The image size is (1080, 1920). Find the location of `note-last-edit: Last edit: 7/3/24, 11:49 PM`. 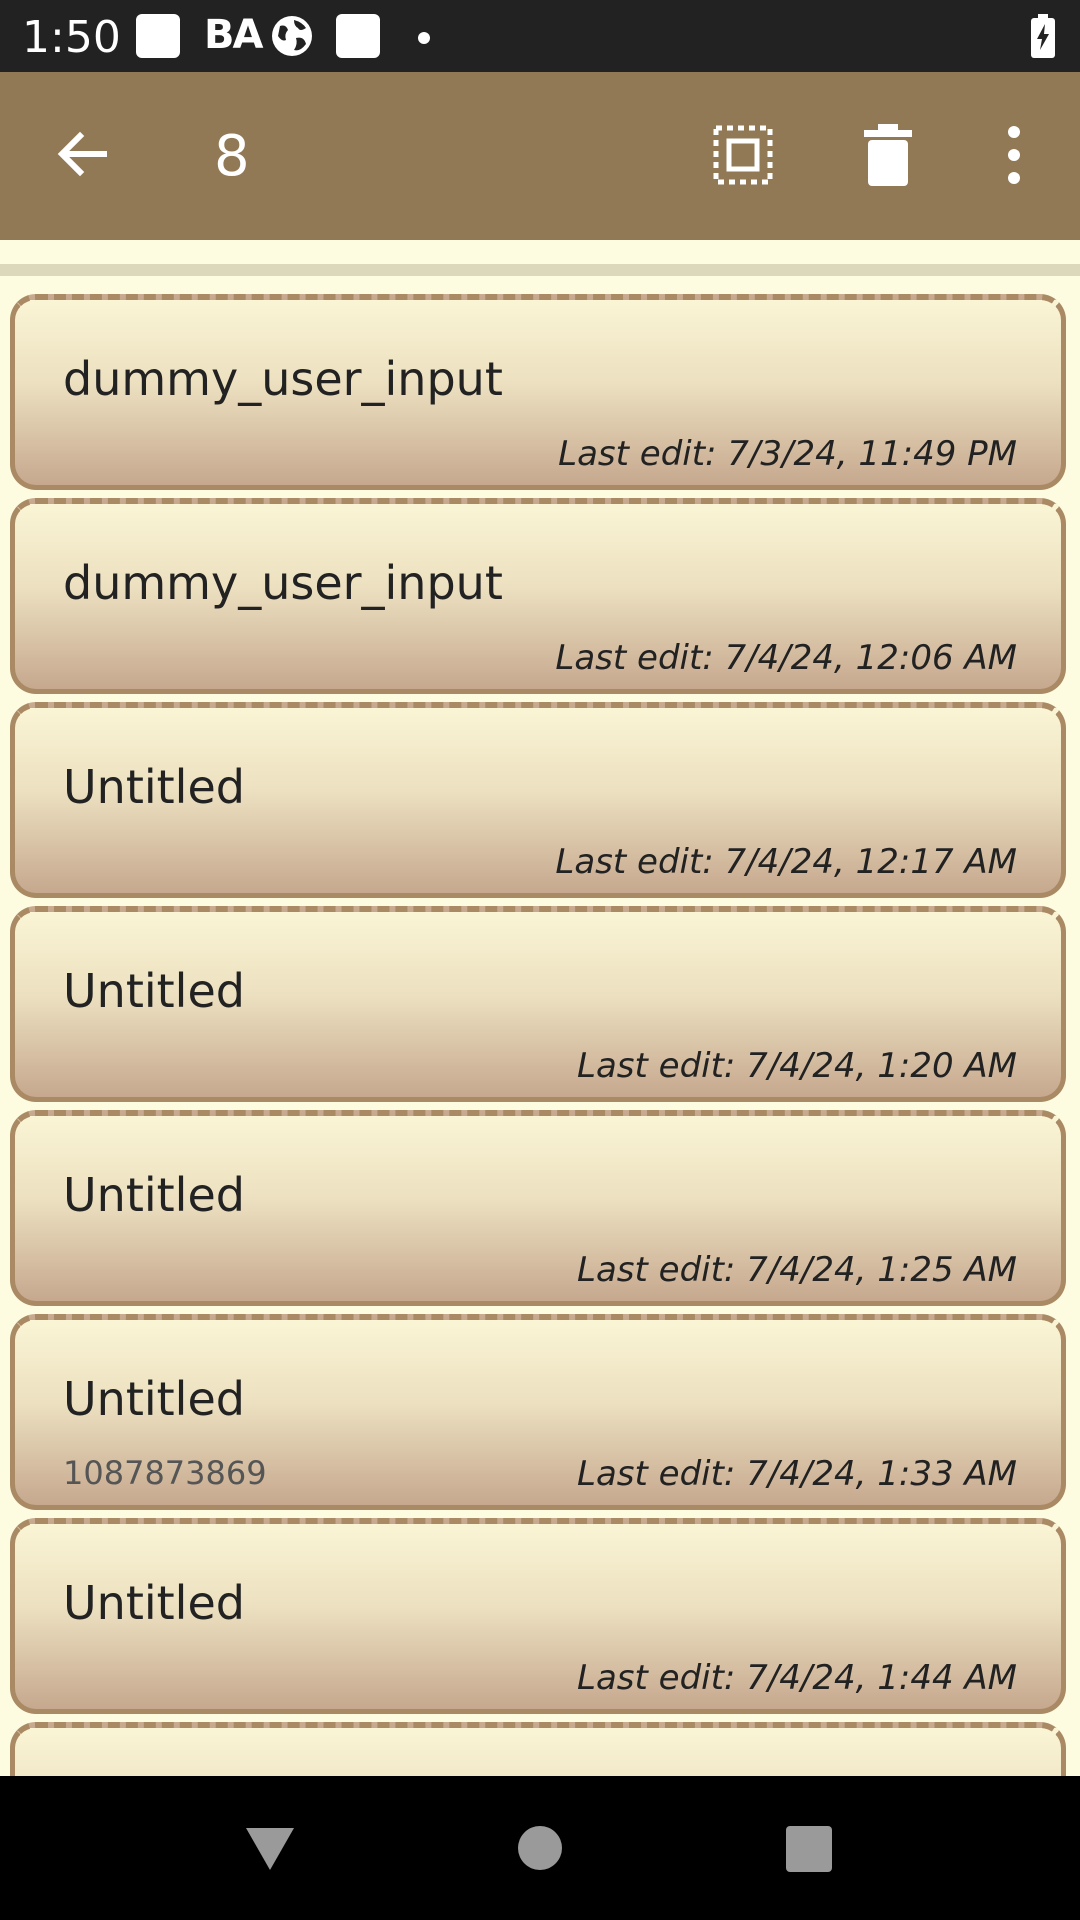

note-last-edit: Last edit: 7/3/24, 11:49 PM is located at coordinates (787, 454).